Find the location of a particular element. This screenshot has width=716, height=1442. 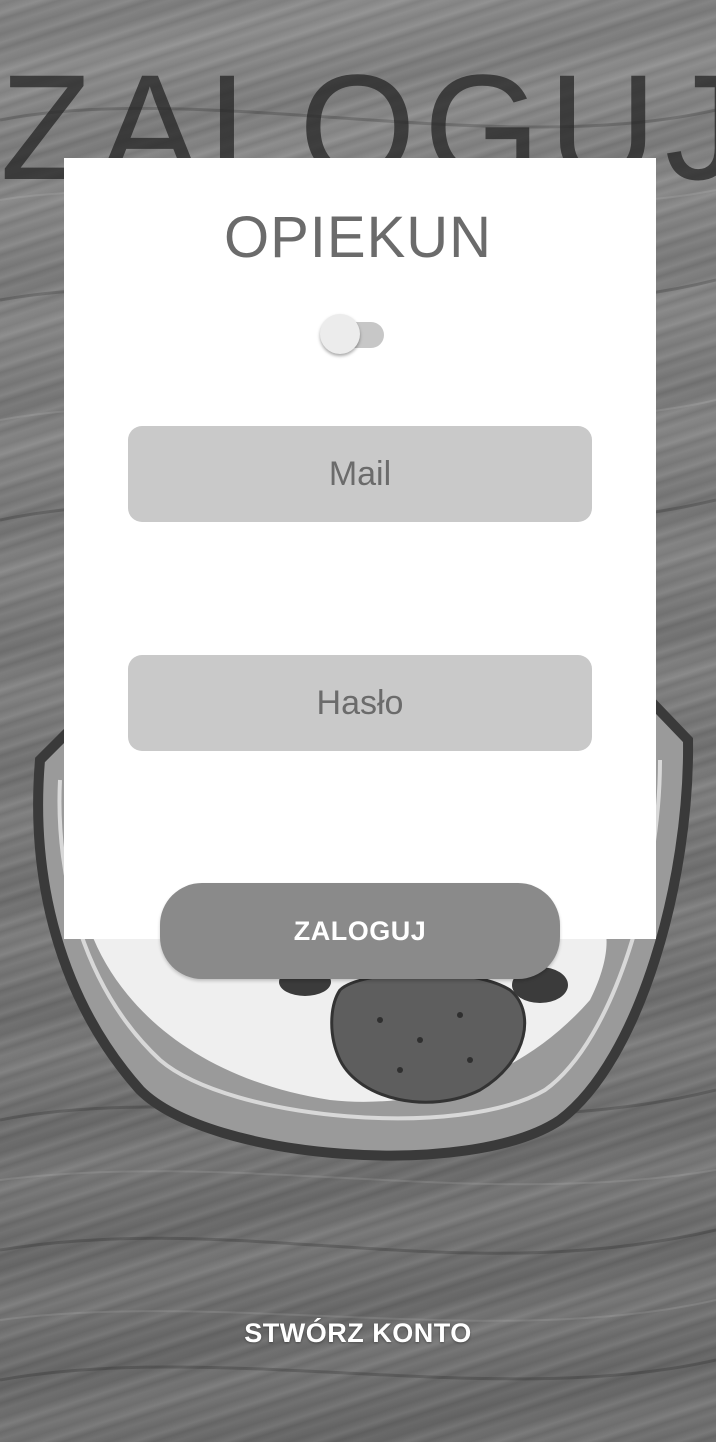

mail-input is located at coordinates (360, 474).